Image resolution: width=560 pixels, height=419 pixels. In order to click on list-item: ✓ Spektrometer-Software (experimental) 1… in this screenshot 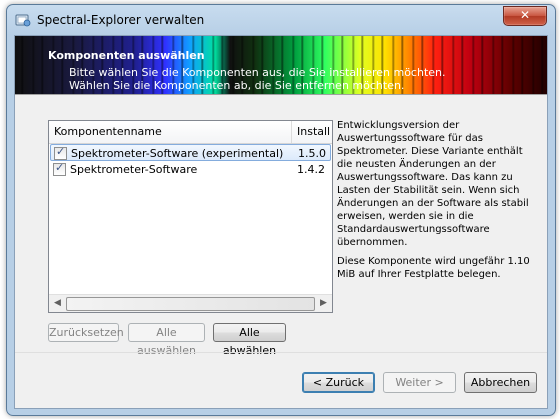, I will do `click(190, 152)`.